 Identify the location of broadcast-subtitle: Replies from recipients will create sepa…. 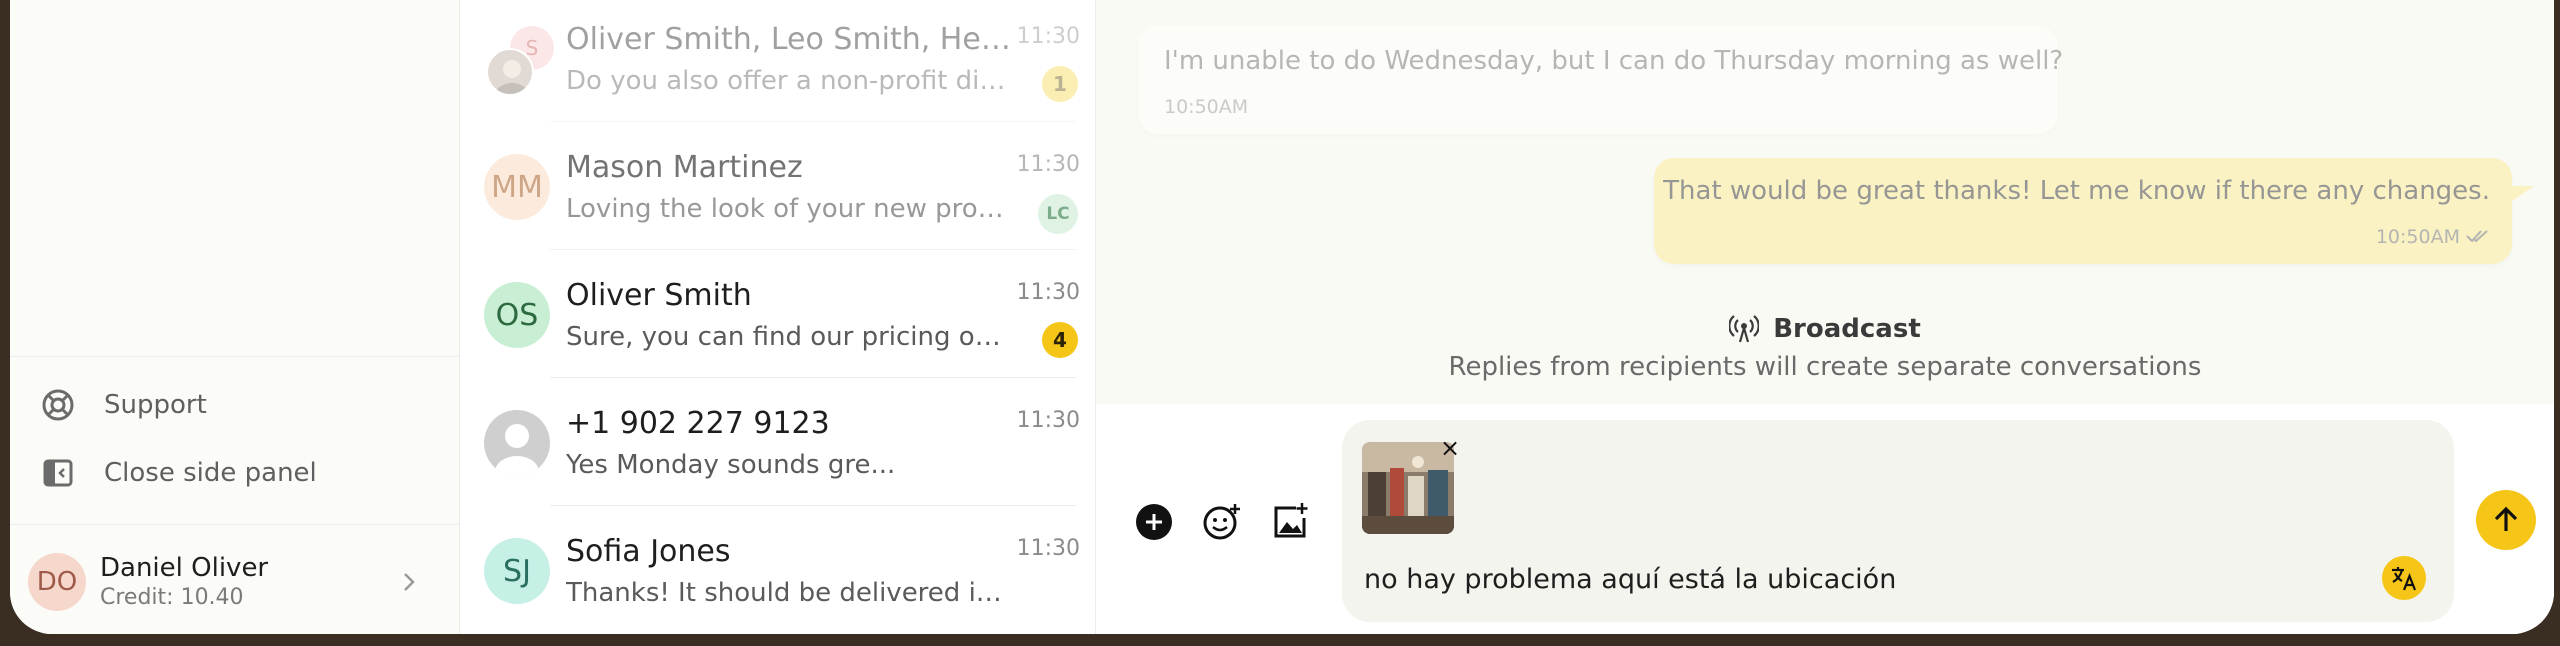
(1825, 367).